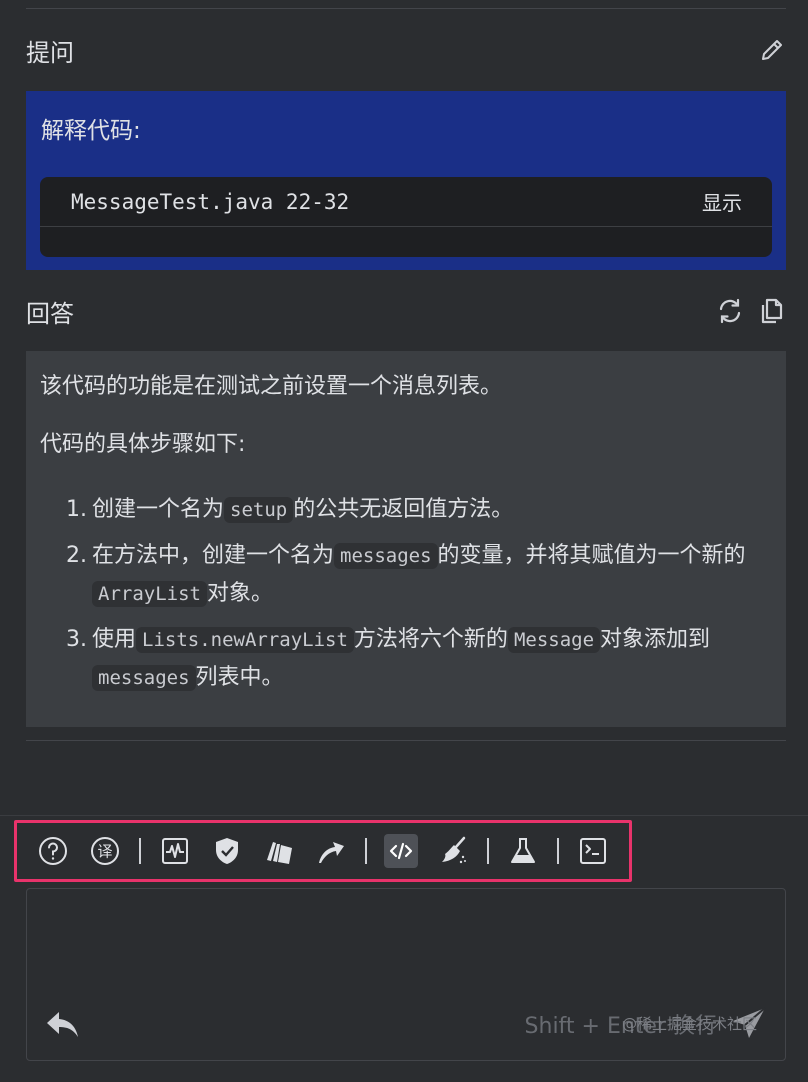  Describe the element at coordinates (554, 640) in the screenshot. I see `inline-code: Message` at that location.